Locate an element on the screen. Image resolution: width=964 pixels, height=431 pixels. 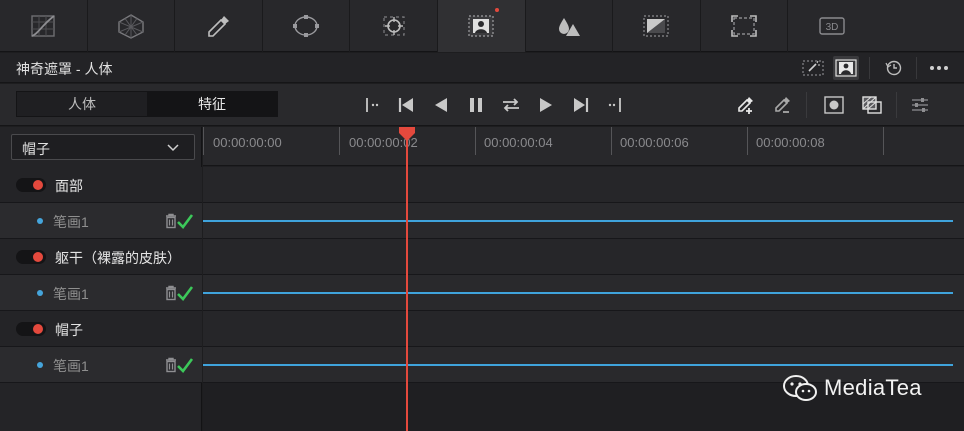
person-frame-icon is located at coordinates (846, 68).